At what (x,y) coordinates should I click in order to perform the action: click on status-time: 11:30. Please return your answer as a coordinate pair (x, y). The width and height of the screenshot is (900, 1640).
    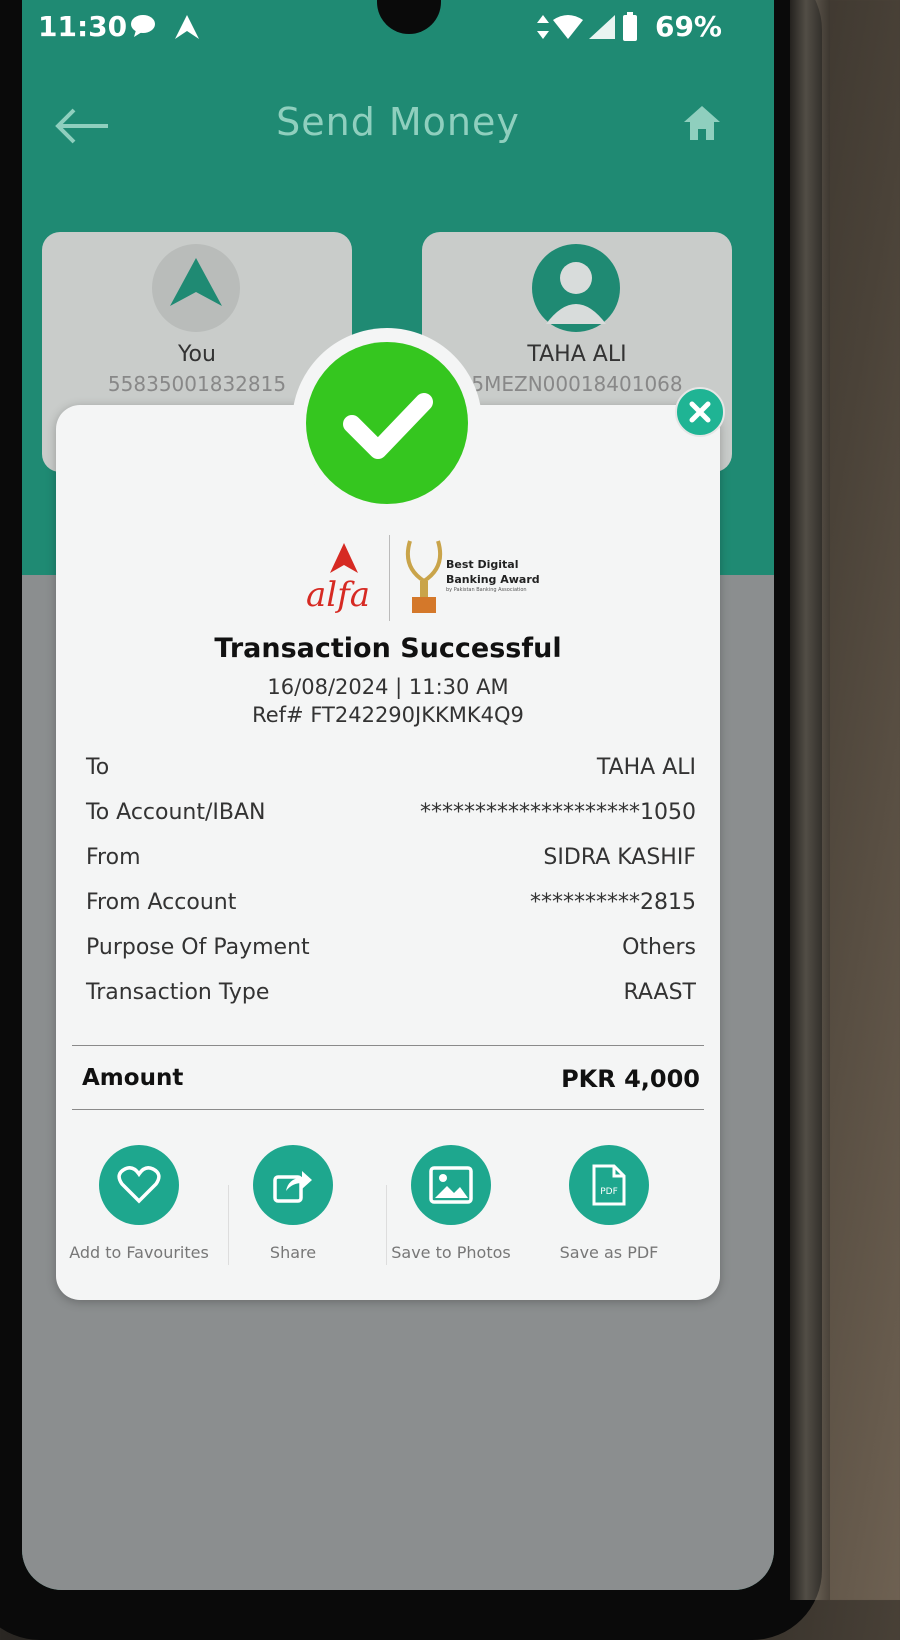
    Looking at the image, I should click on (83, 26).